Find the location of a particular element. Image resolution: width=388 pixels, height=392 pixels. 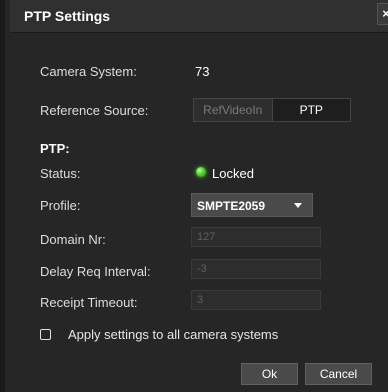

status-label: Status: is located at coordinates (60, 173).